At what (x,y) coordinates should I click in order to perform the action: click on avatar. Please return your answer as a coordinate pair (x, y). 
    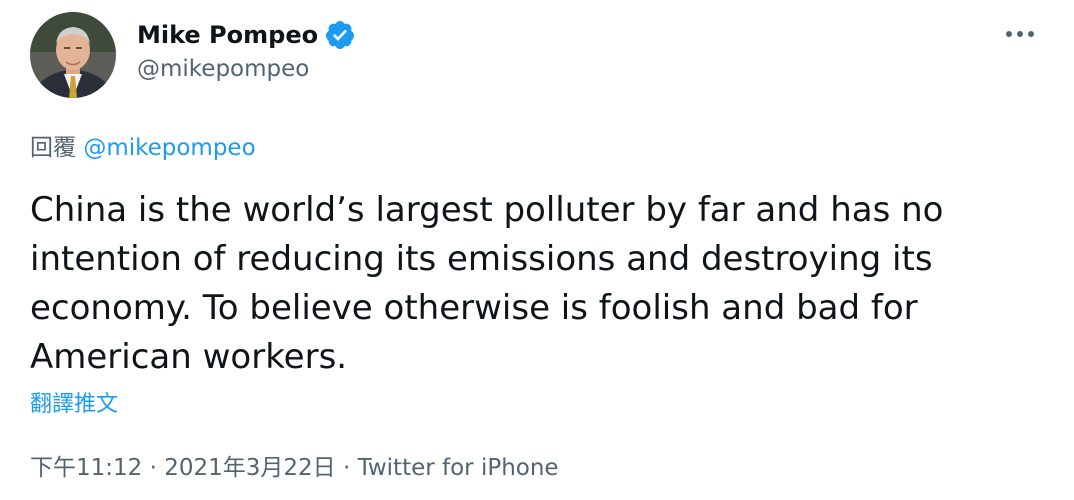
    Looking at the image, I should click on (73, 55).